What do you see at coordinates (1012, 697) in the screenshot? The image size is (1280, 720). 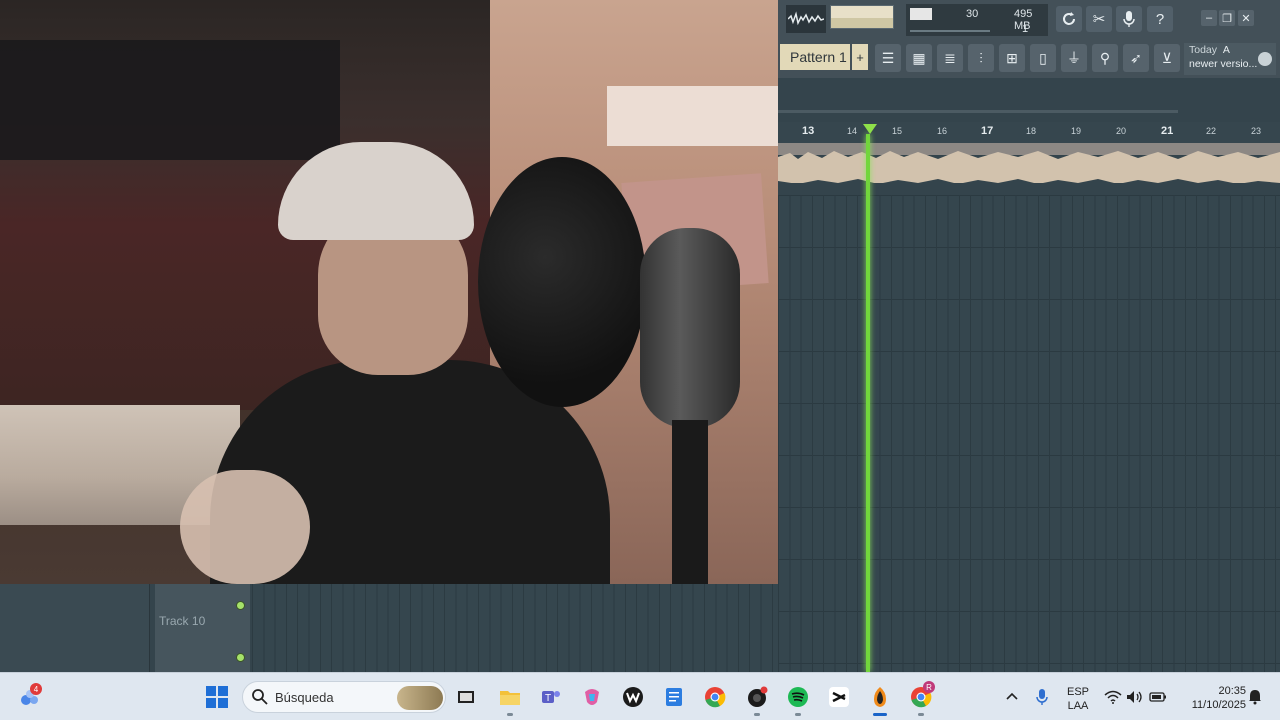 I see `chevron-up-icon` at bounding box center [1012, 697].